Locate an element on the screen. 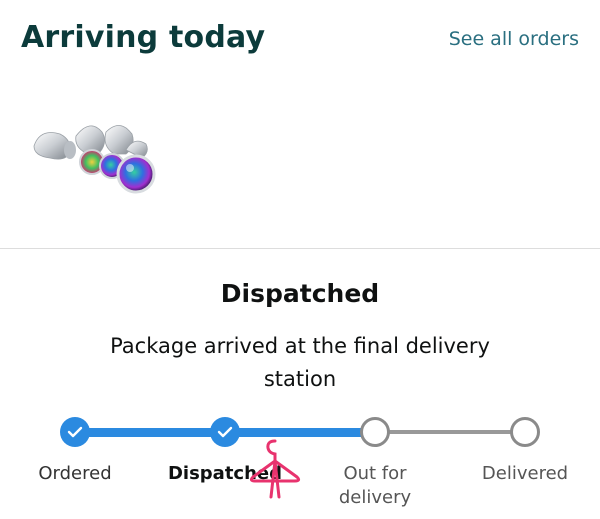 The image size is (600, 519). step-ordered-label: Ordered is located at coordinates (75, 473).